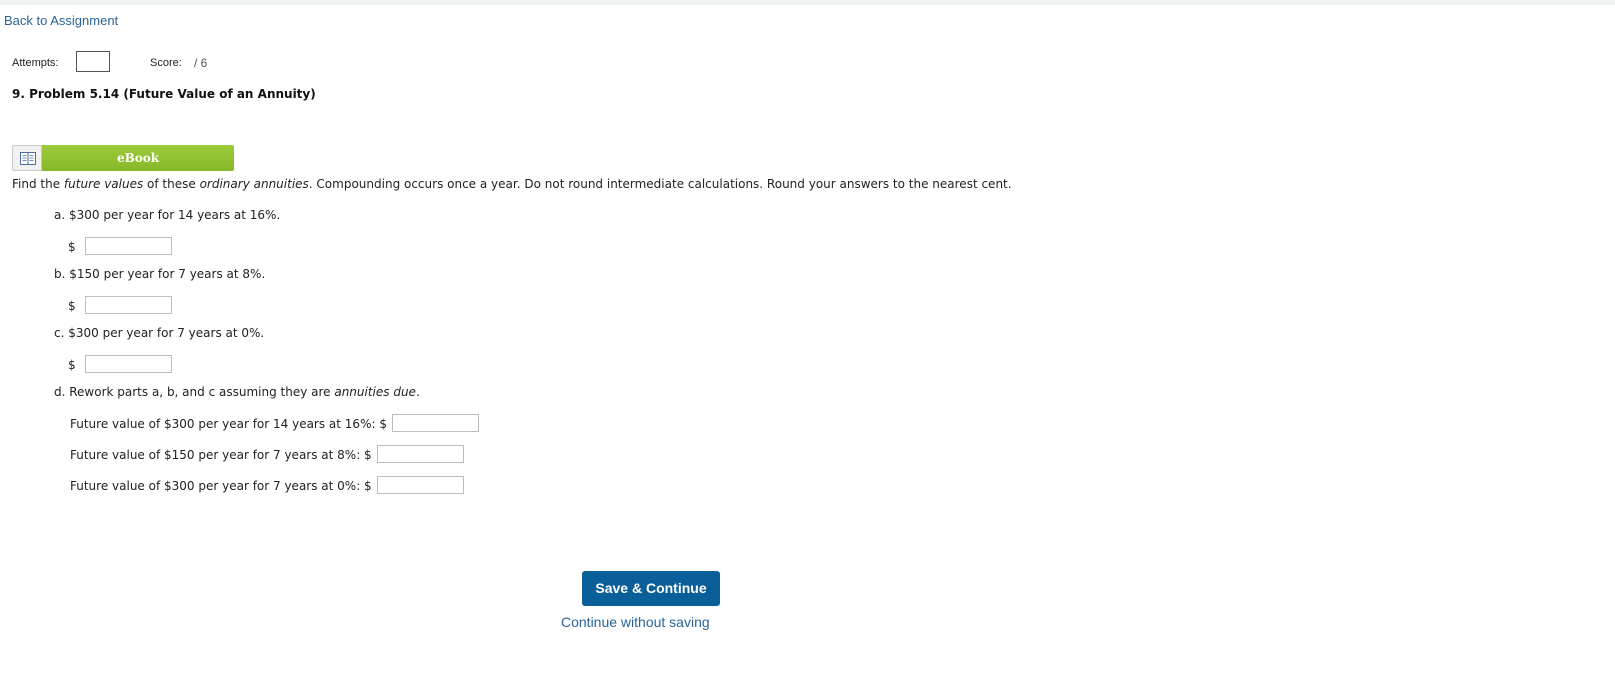 This screenshot has height=674, width=1615. Describe the element at coordinates (128, 305) in the screenshot. I see `answer-input-b` at that location.